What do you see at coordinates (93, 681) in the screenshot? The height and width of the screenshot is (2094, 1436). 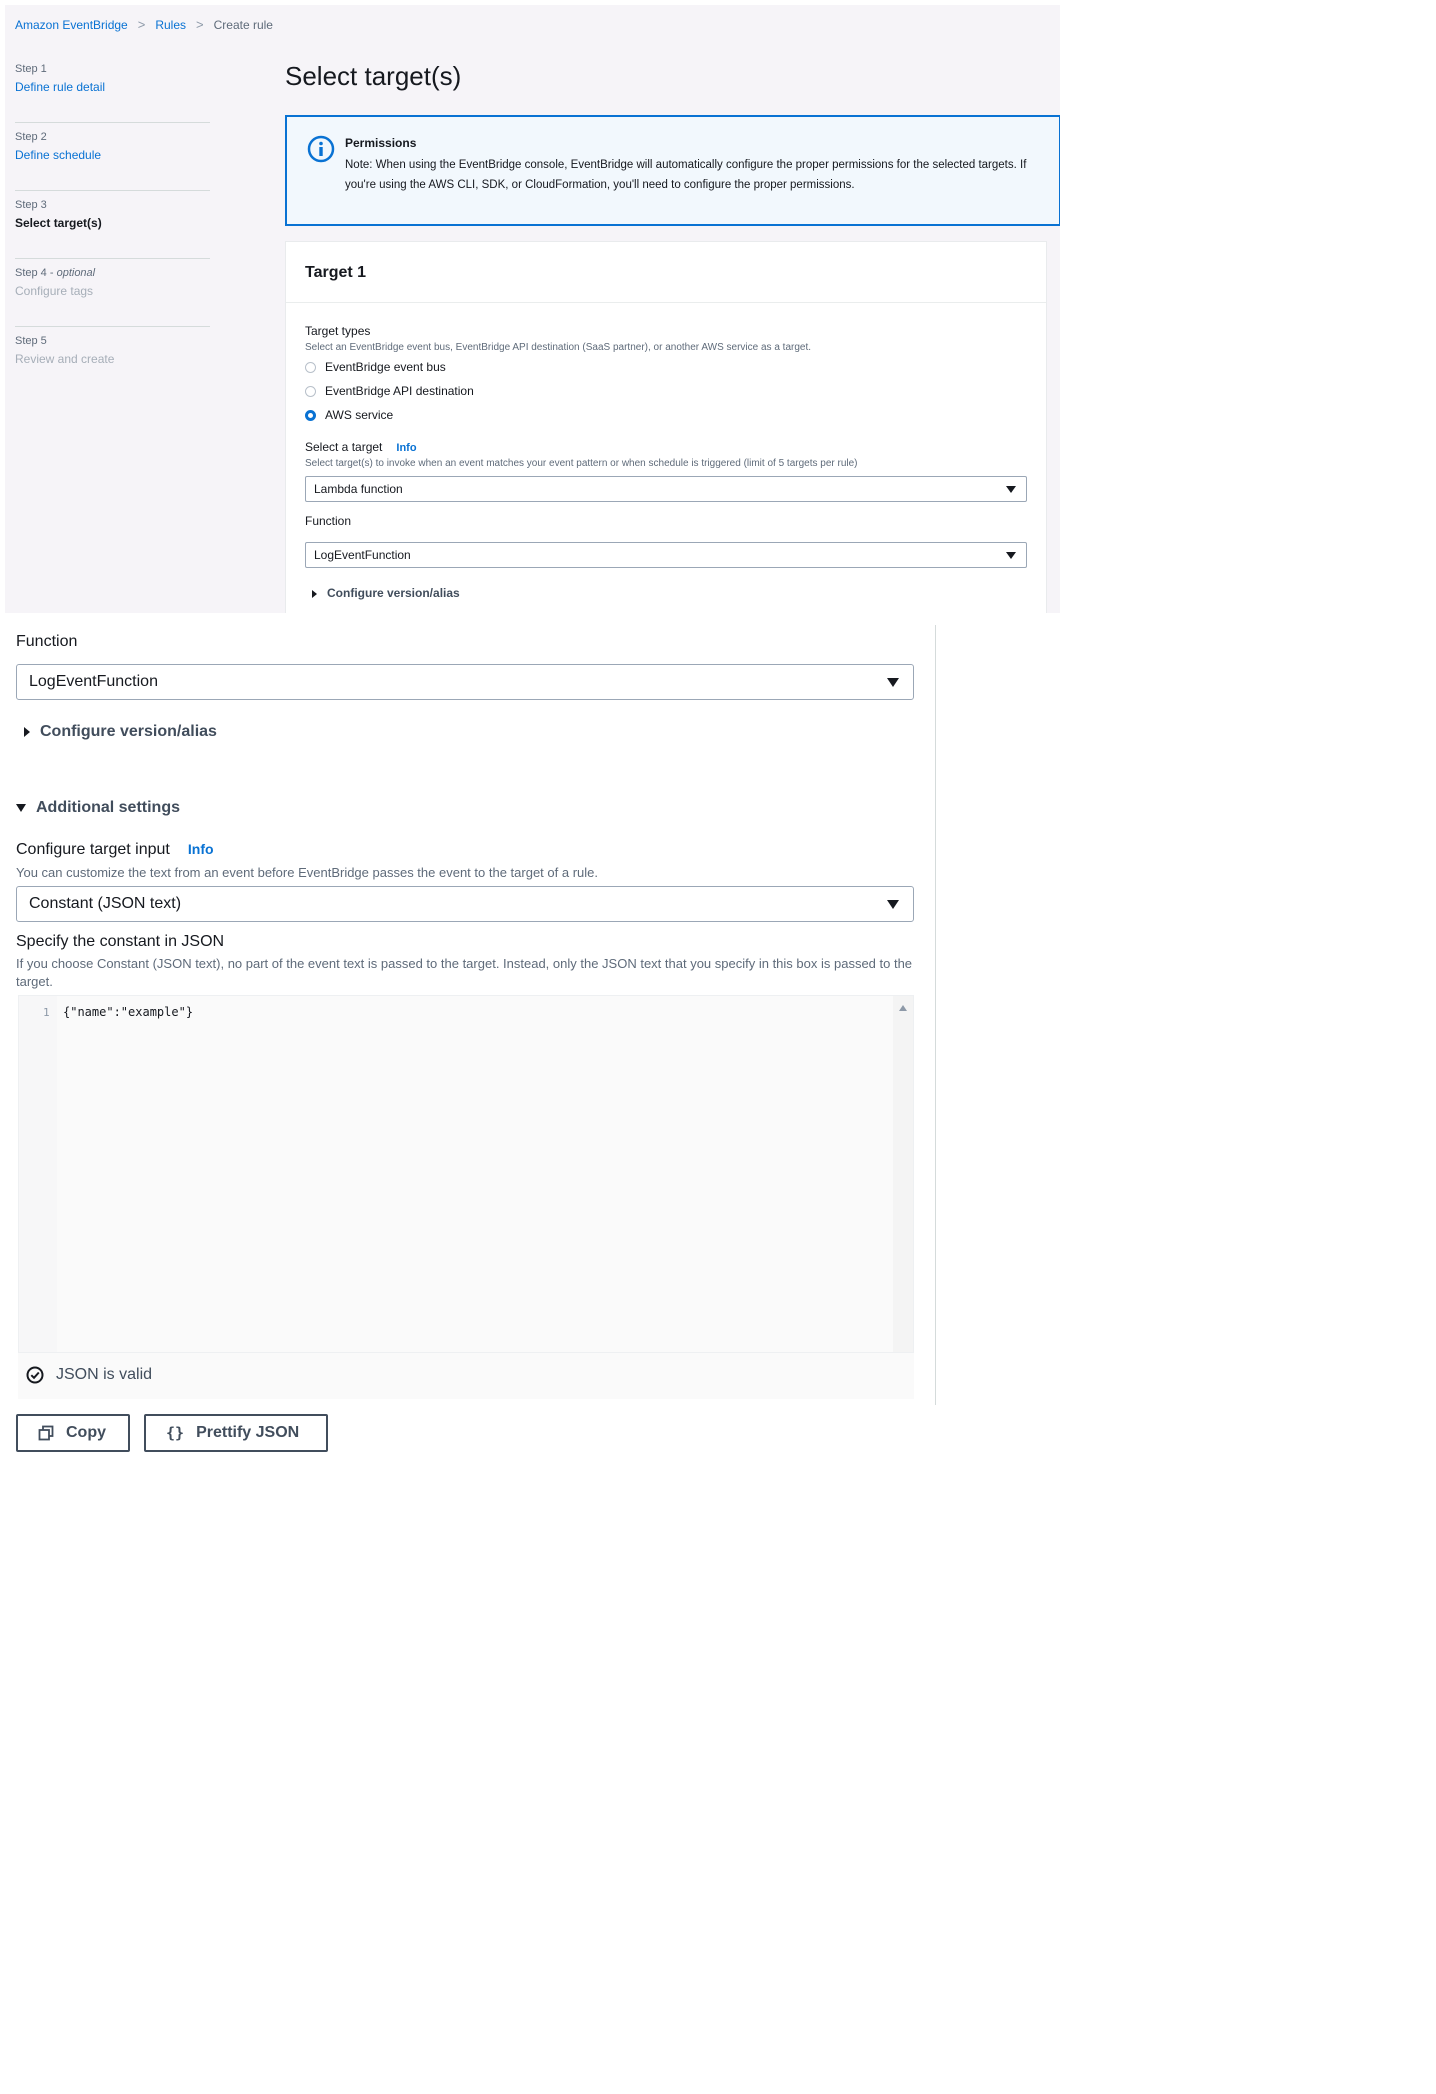 I see `zoom-function-value: LogEventFunction` at bounding box center [93, 681].